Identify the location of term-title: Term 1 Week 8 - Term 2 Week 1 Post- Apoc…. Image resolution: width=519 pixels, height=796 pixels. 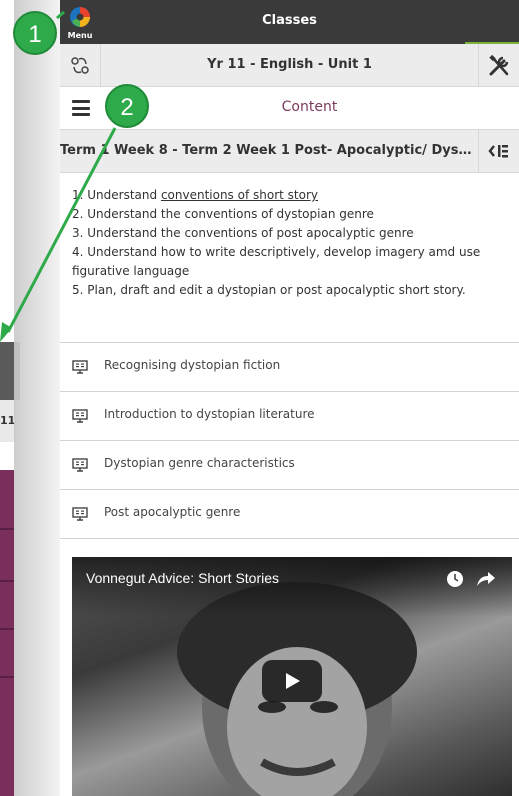
(267, 150).